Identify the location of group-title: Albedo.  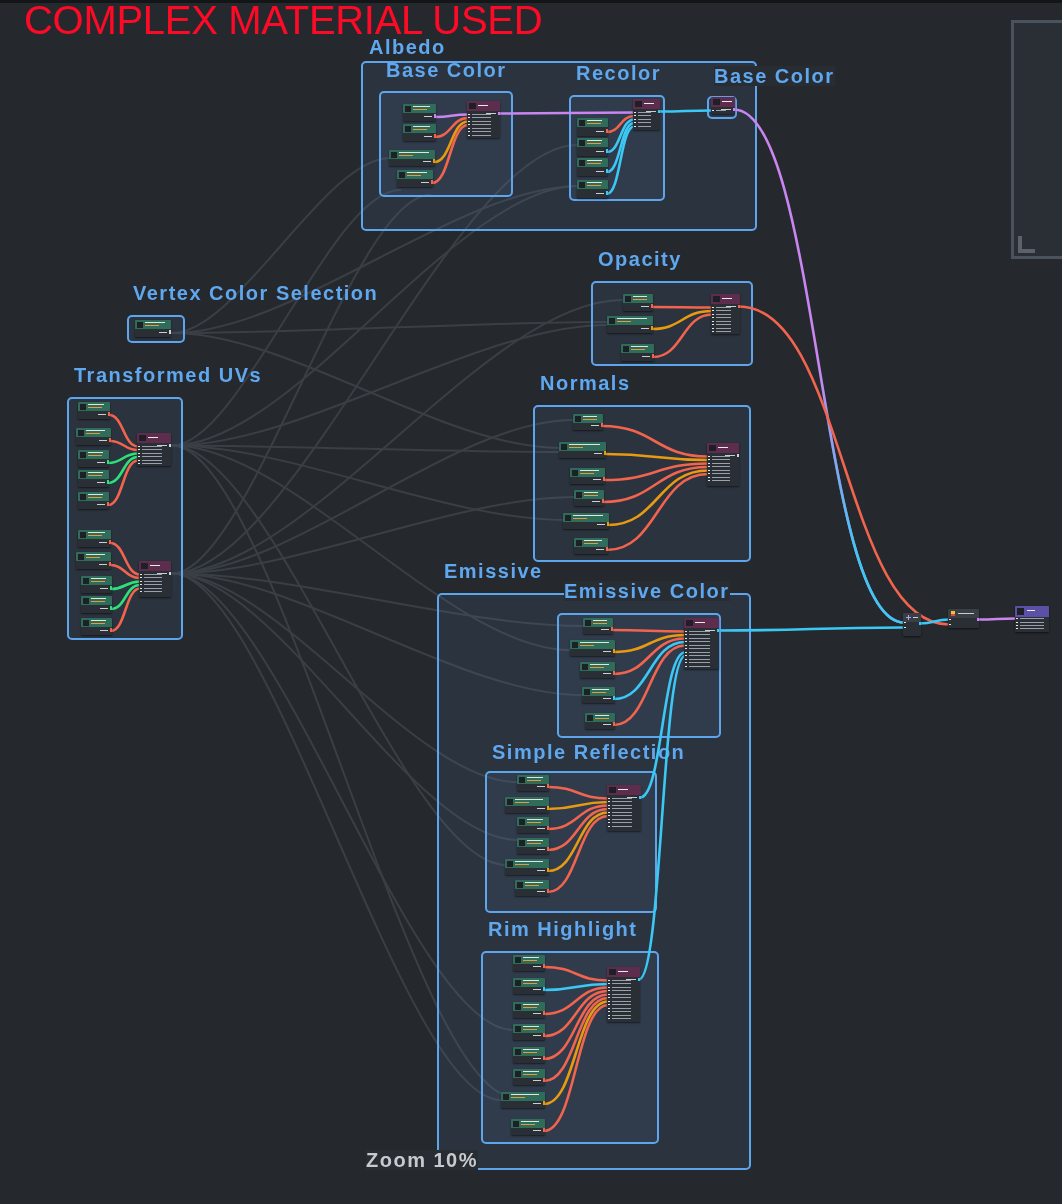
(407, 47).